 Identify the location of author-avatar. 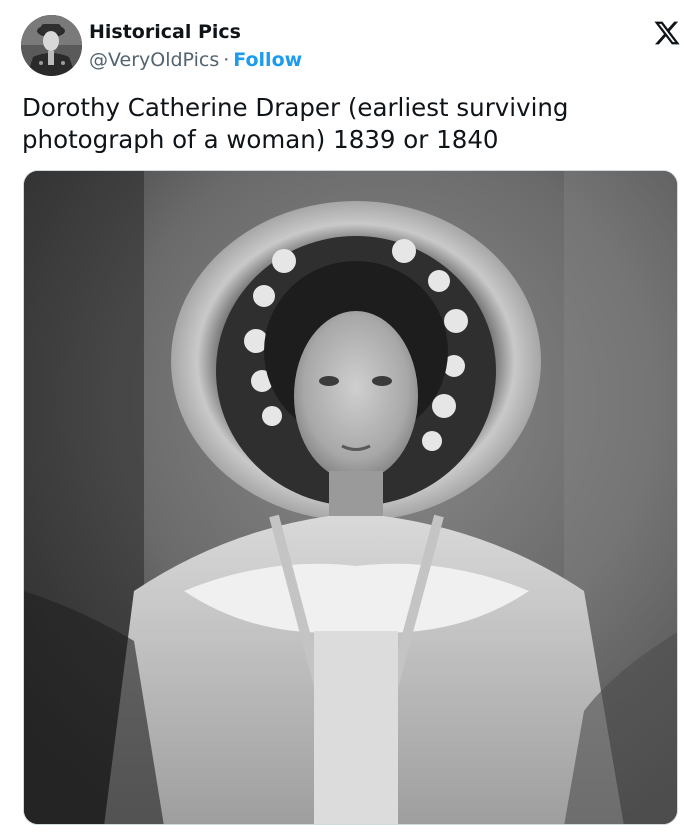
(51, 45).